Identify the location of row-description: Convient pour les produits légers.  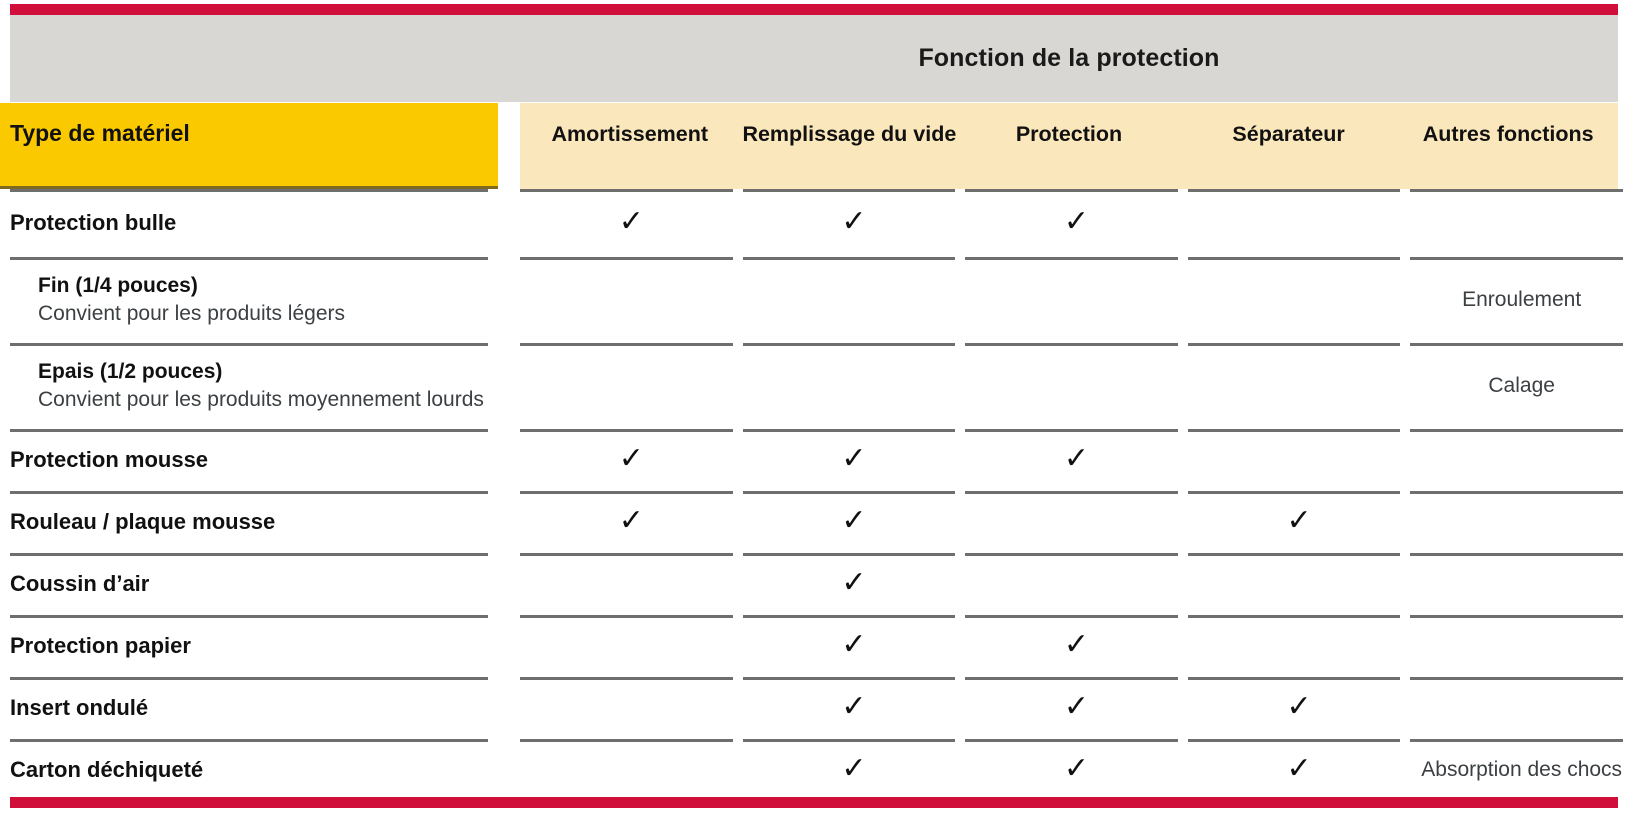
(192, 313).